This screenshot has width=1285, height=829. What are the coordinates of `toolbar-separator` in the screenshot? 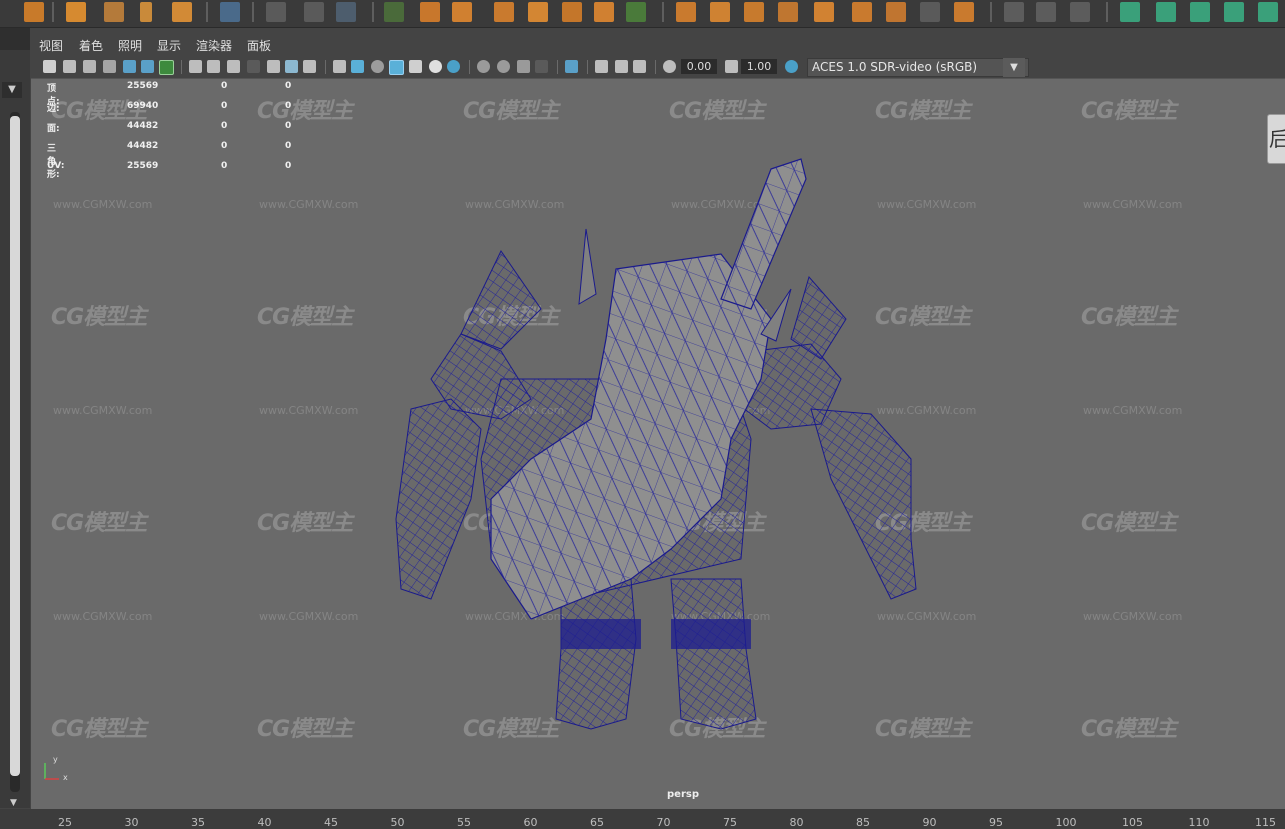 It's located at (325, 67).